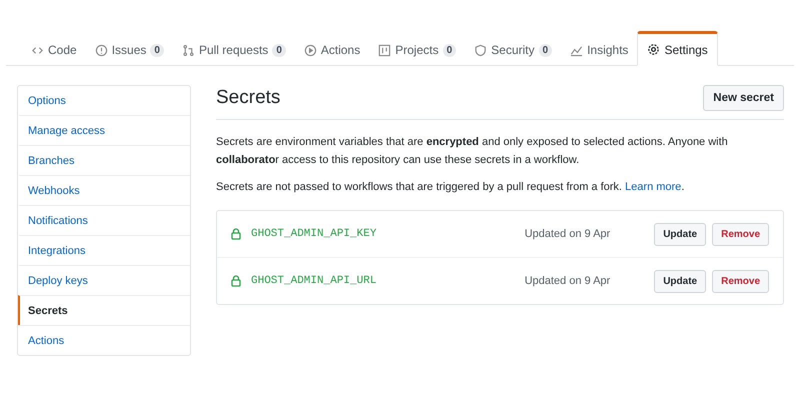 The image size is (800, 400). I want to click on sidebar-item: Integrations, so click(104, 250).